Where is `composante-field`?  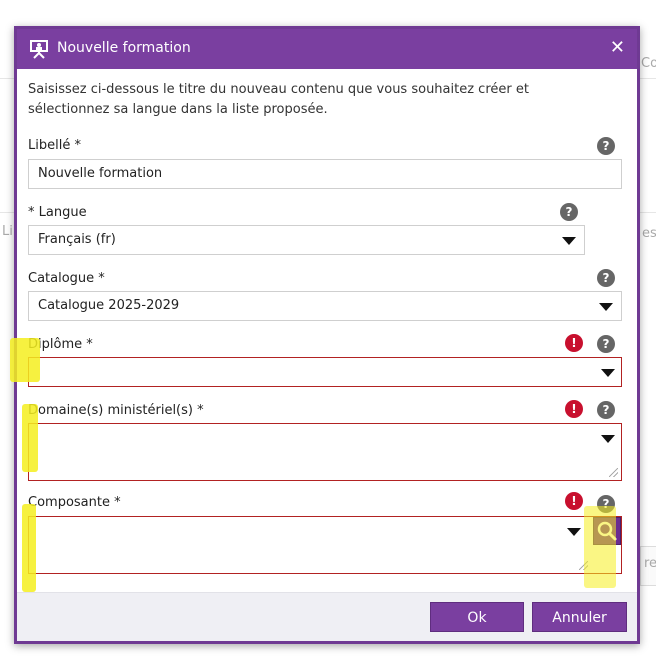
composante-field is located at coordinates (325, 545).